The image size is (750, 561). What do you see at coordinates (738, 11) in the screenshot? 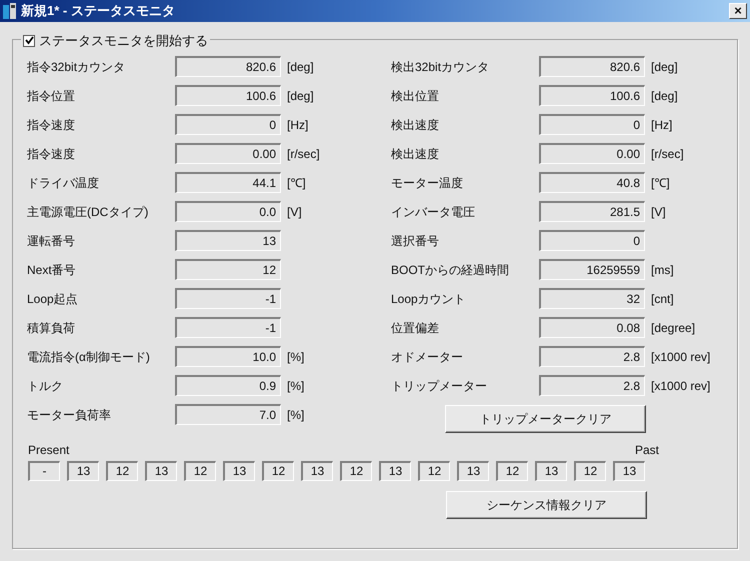
I see `close-button: ×` at bounding box center [738, 11].